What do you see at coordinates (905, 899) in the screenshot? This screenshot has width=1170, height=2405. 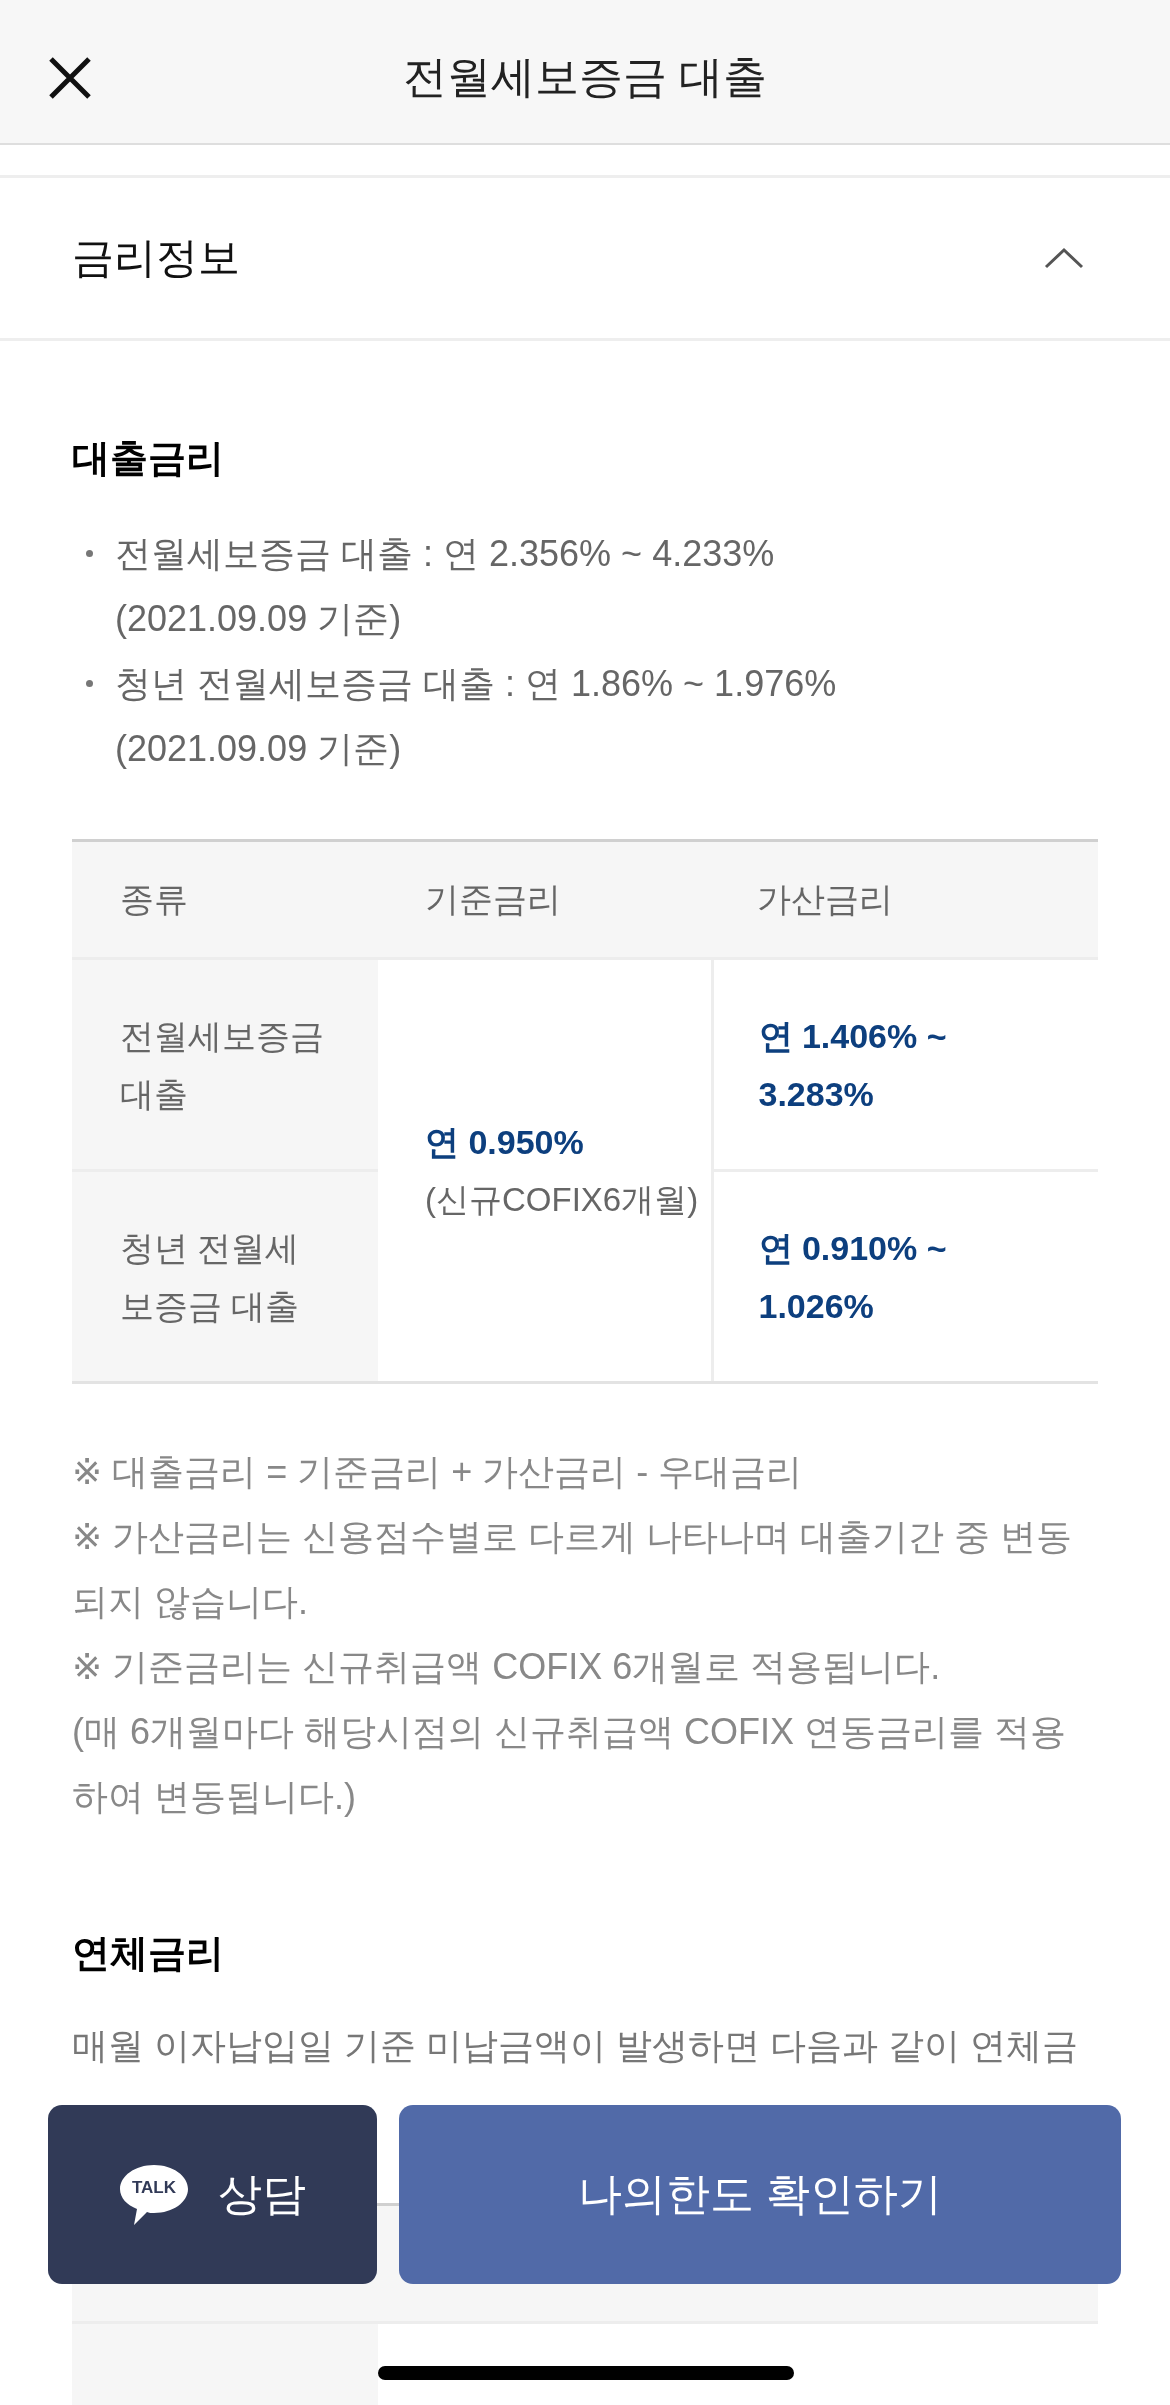 I see `column-header: 가산금리` at bounding box center [905, 899].